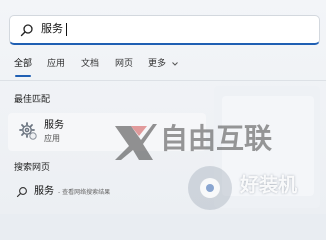 The image size is (326, 240). Describe the element at coordinates (210, 188) in the screenshot. I see `watermark2-logo-dot` at that location.